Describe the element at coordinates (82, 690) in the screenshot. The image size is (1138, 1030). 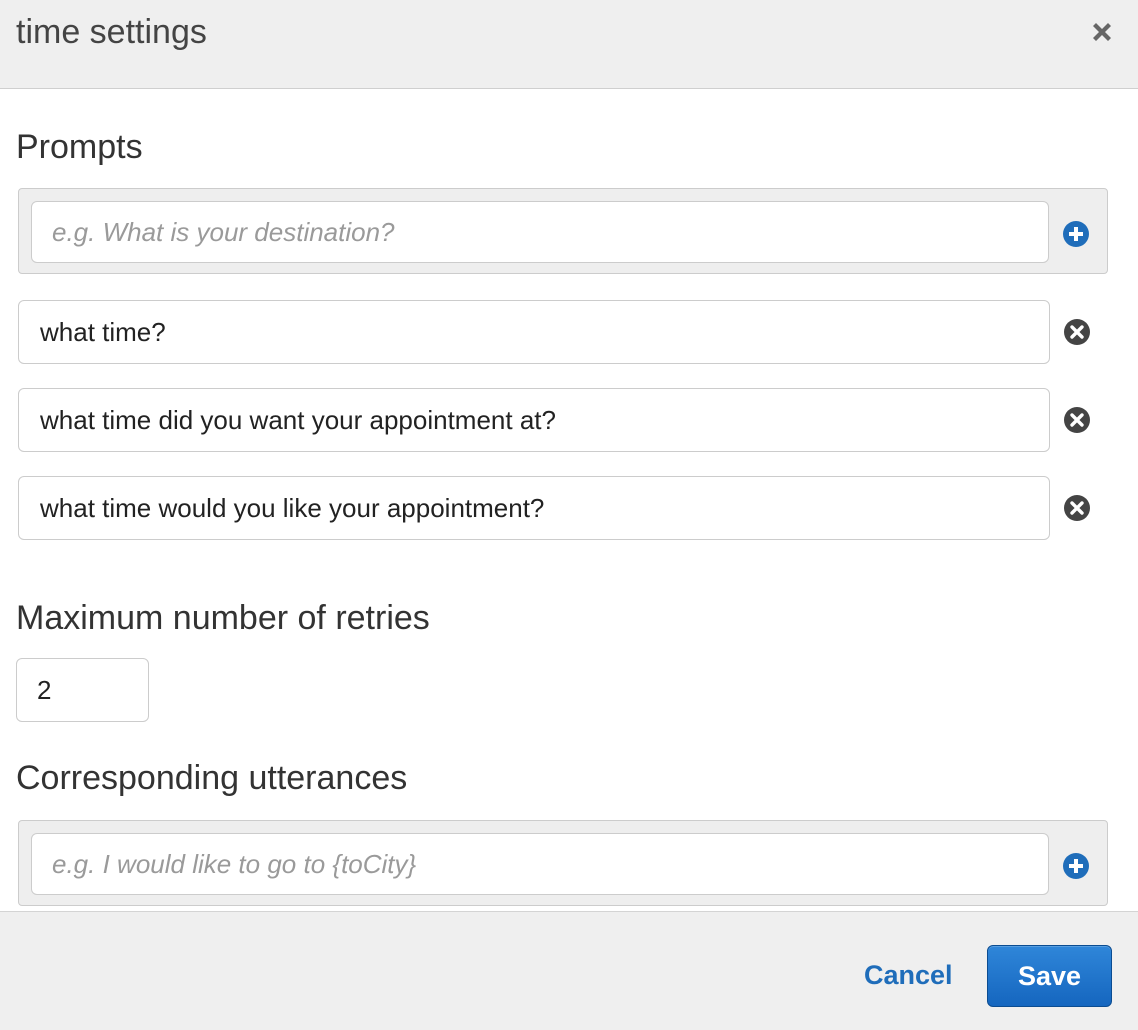
I see `max-retries-input` at that location.